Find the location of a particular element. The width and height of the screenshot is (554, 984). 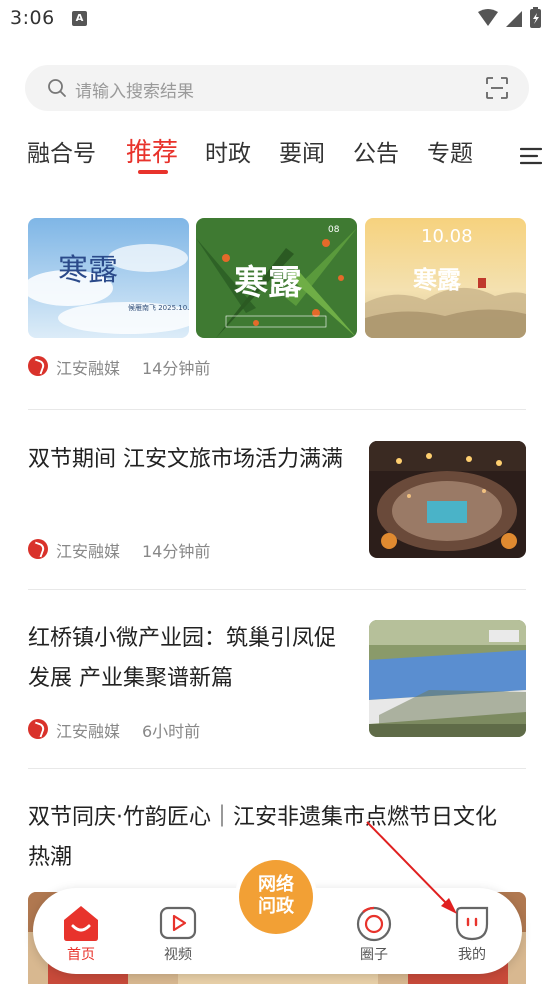

news-time: 6小时前 is located at coordinates (171, 731).